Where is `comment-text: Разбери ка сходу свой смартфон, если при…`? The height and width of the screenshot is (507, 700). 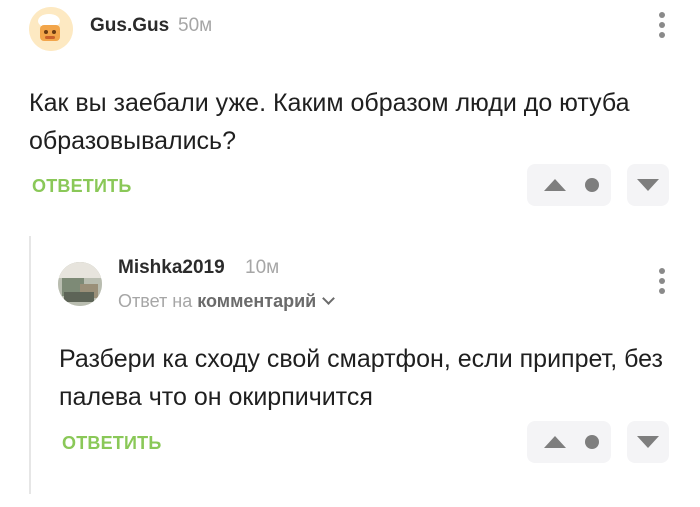 comment-text: Разбери ка сходу свой смартфон, если при… is located at coordinates (361, 378).